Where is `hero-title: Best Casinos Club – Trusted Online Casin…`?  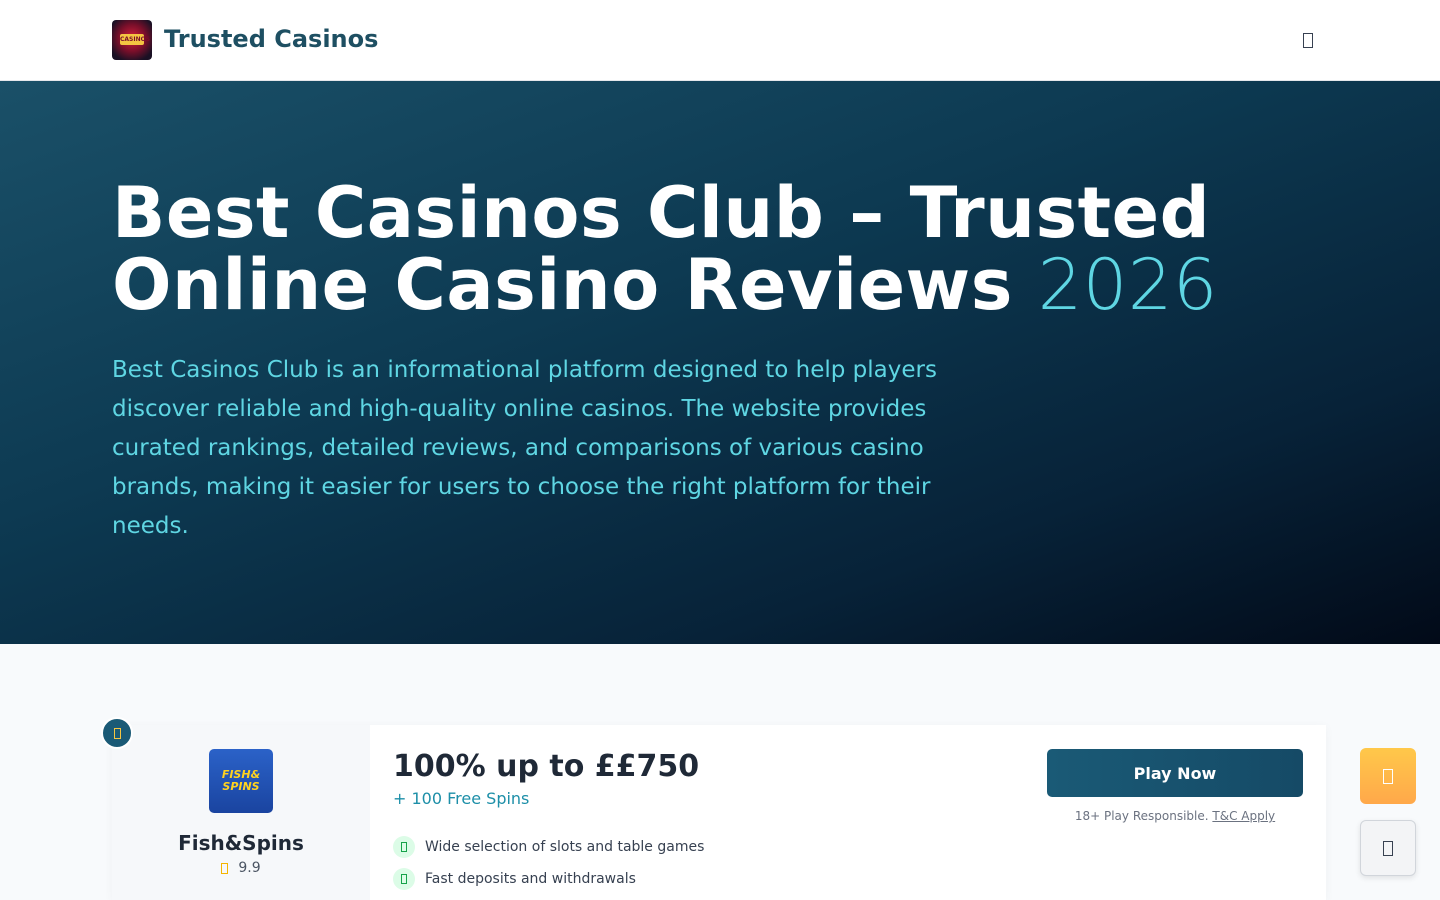 hero-title: Best Casinos Club – Trusted Online Casin… is located at coordinates (682, 249).